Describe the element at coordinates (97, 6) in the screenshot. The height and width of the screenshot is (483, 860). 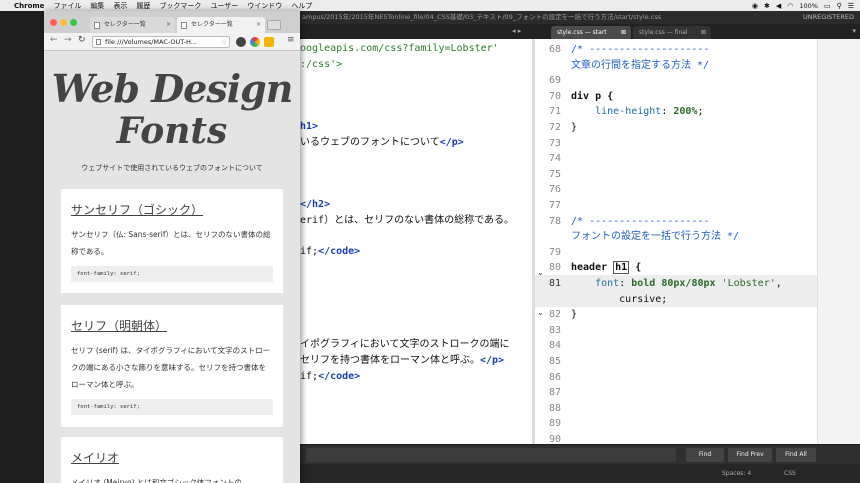
I see `menu-item-edit: 編集` at that location.